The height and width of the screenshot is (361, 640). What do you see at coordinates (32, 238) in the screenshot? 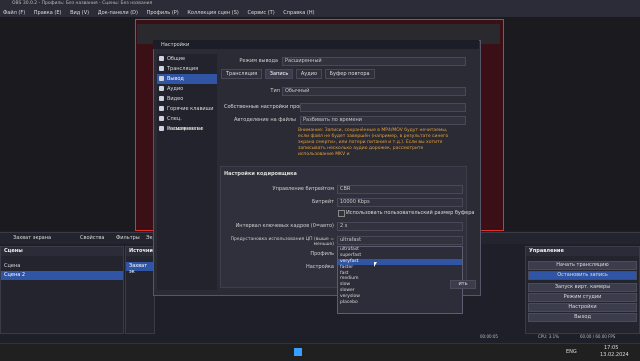
I see `source-name: Захват экрана` at bounding box center [32, 238].